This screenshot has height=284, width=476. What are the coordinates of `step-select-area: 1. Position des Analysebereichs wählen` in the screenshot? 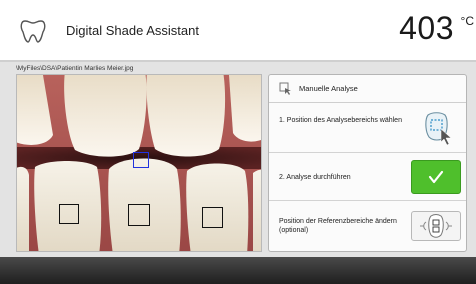 It's located at (367, 128).